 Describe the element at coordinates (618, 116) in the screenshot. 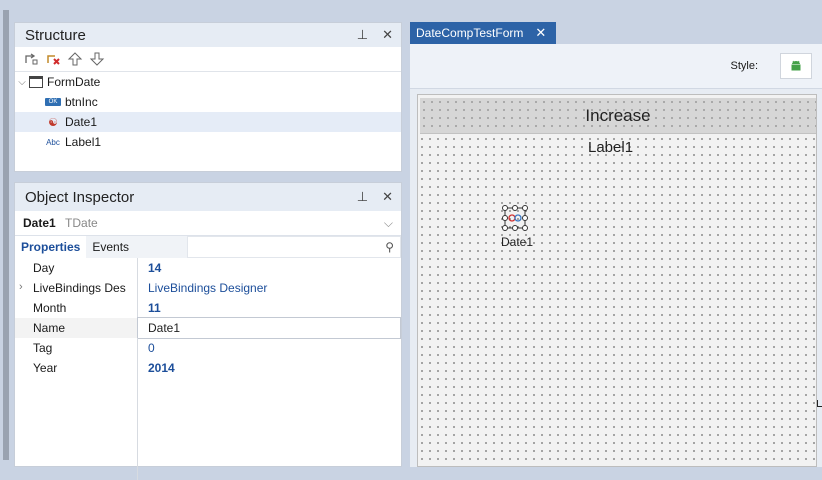

I see `increase-button: Increase` at that location.